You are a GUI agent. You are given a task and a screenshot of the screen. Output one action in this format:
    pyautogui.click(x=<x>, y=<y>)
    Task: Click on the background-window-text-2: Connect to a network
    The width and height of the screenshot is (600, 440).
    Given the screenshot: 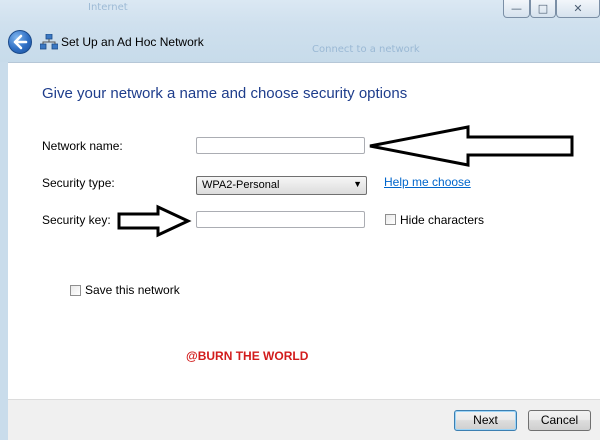 What is the action you would take?
    pyautogui.click(x=366, y=49)
    